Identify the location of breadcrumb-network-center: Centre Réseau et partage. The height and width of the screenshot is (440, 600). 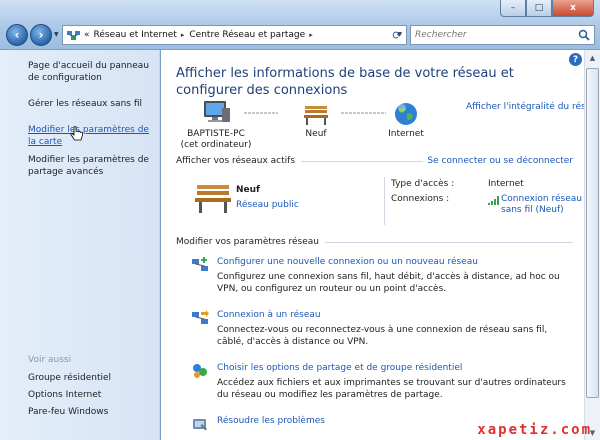
(247, 35).